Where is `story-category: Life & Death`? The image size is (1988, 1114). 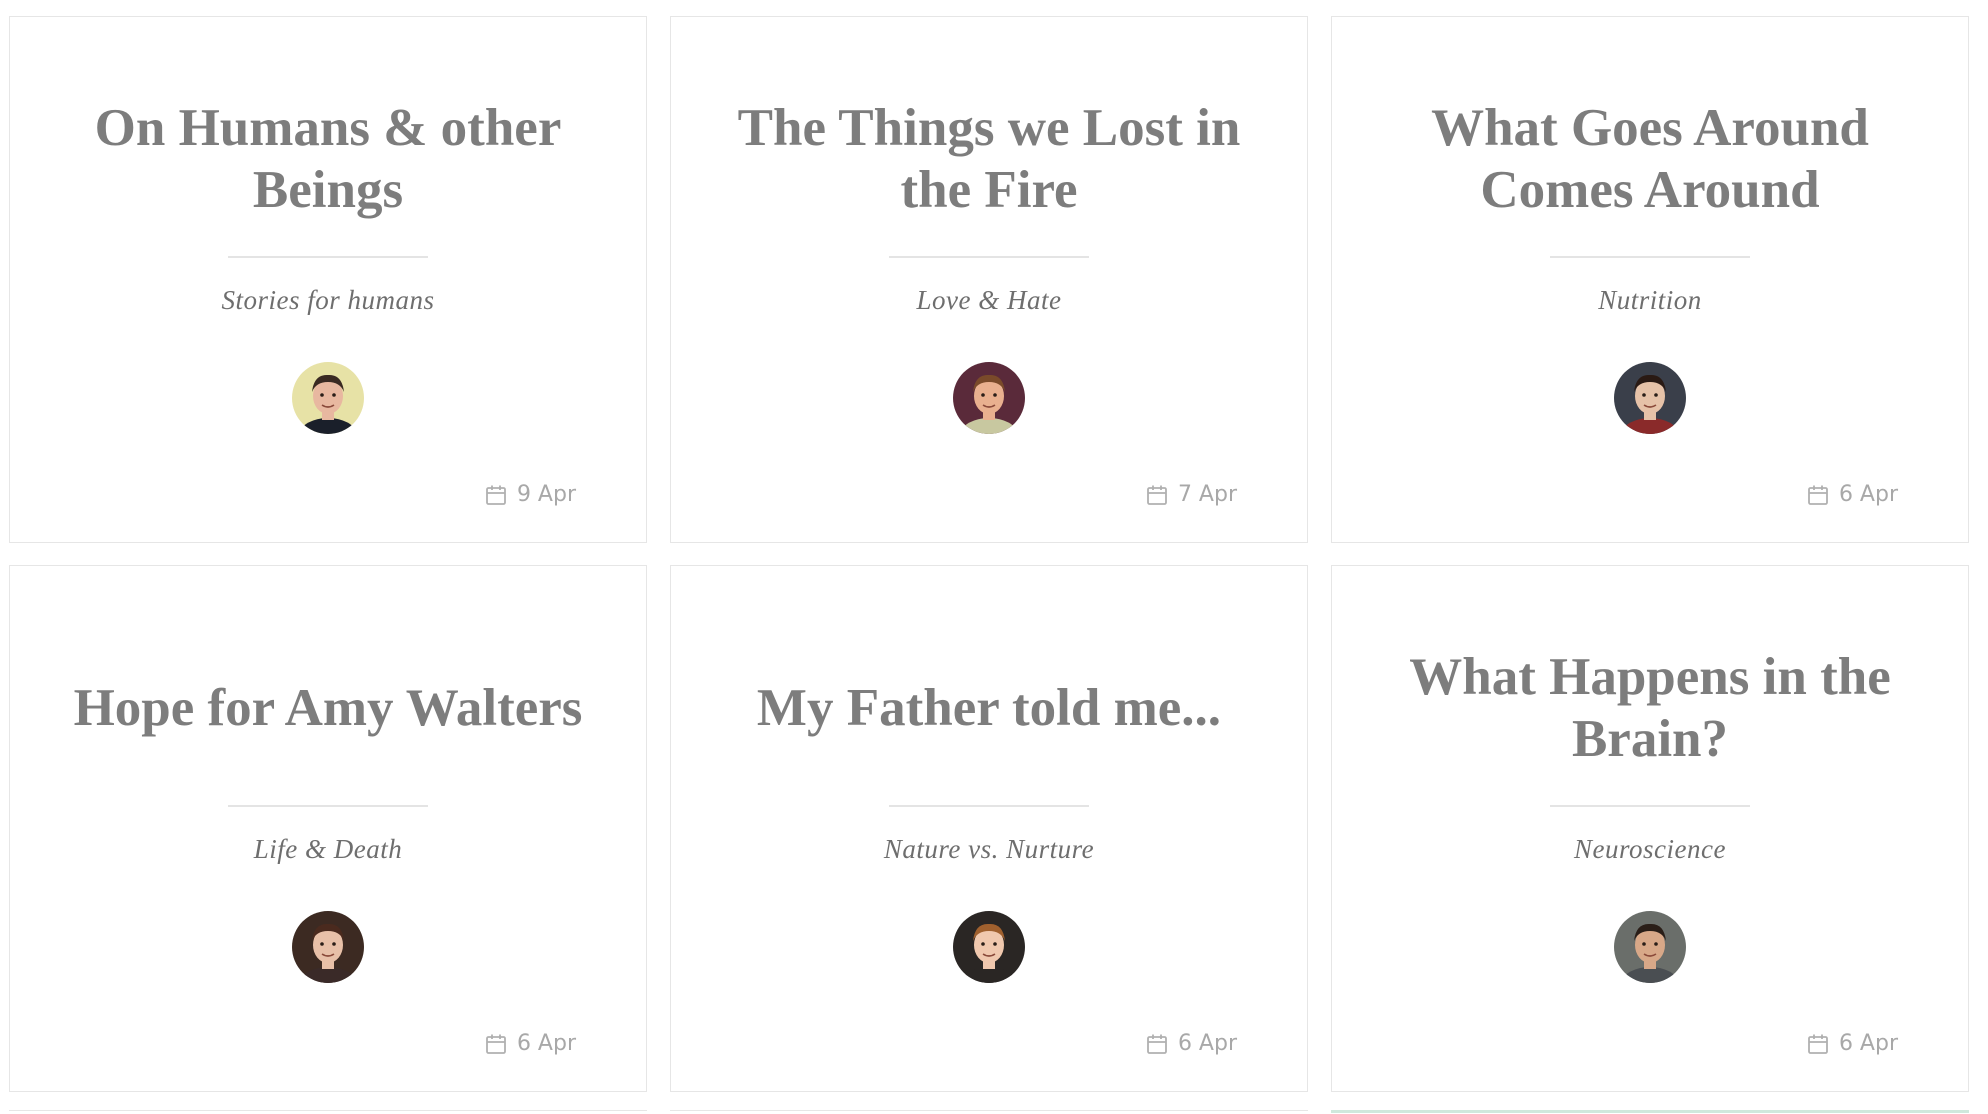 story-category: Life & Death is located at coordinates (328, 849).